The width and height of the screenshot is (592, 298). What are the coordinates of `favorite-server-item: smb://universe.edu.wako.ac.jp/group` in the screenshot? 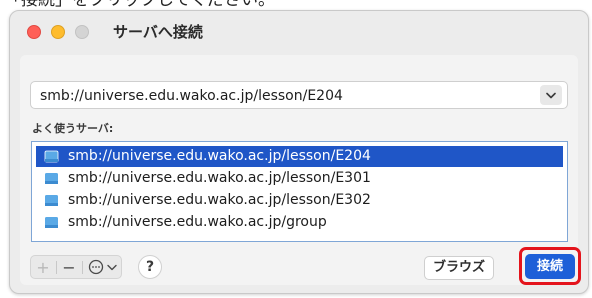 It's located at (299, 222).